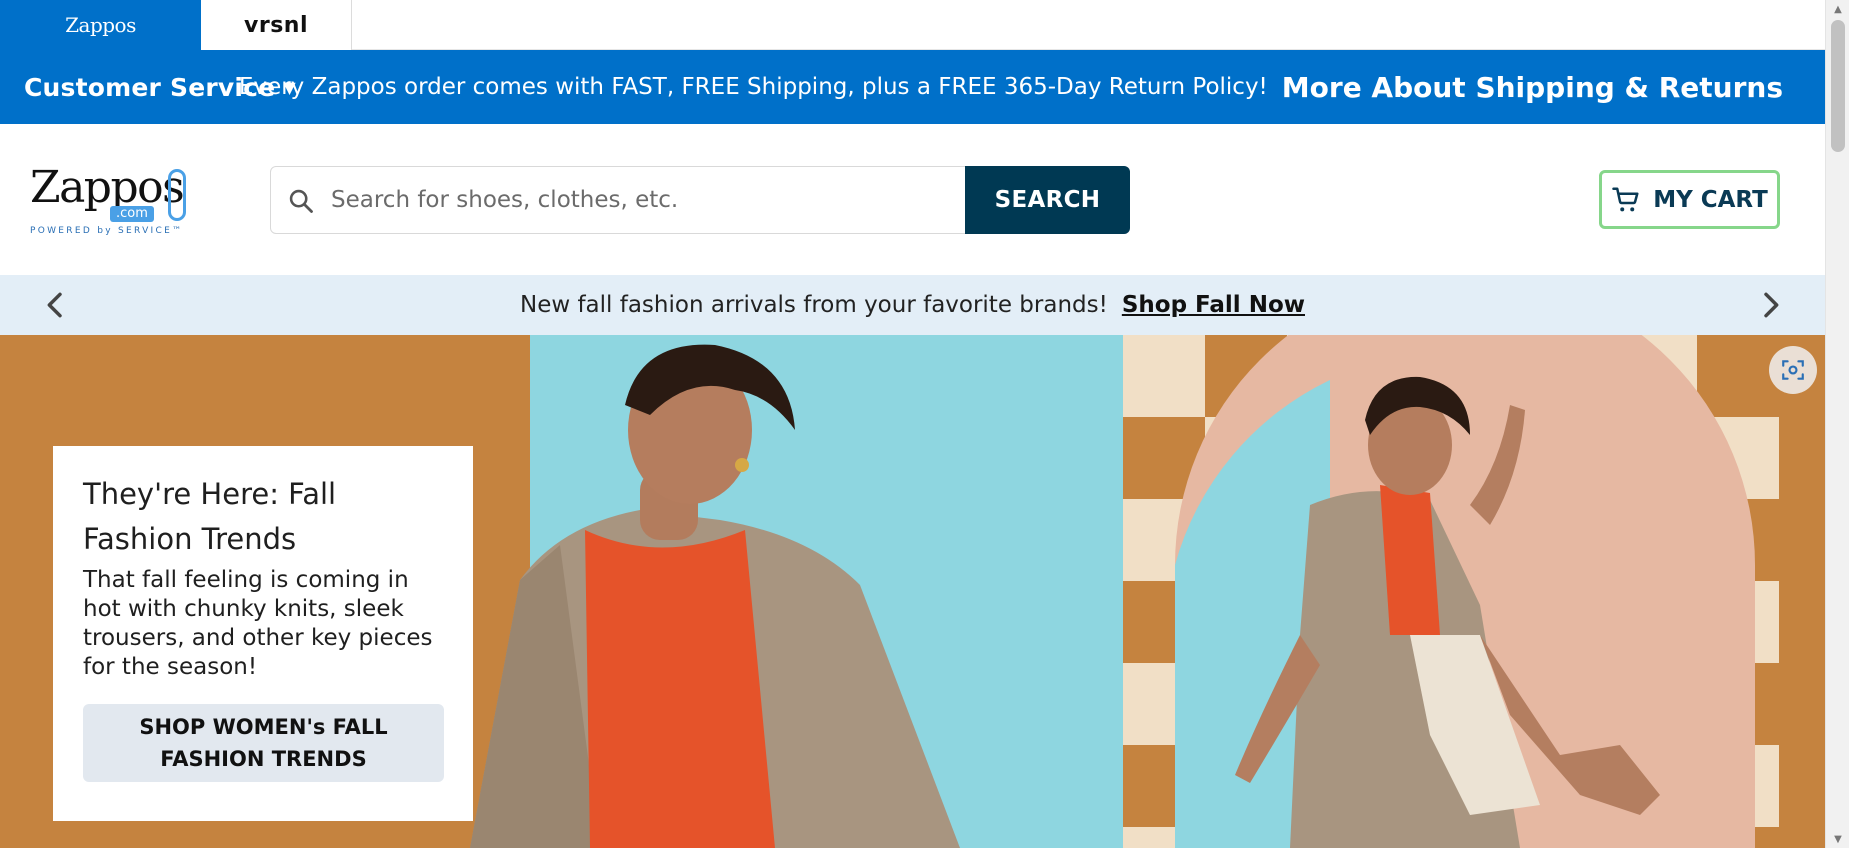 This screenshot has height=848, width=1849. What do you see at coordinates (1710, 199) in the screenshot?
I see `cart-label: MY CART` at bounding box center [1710, 199].